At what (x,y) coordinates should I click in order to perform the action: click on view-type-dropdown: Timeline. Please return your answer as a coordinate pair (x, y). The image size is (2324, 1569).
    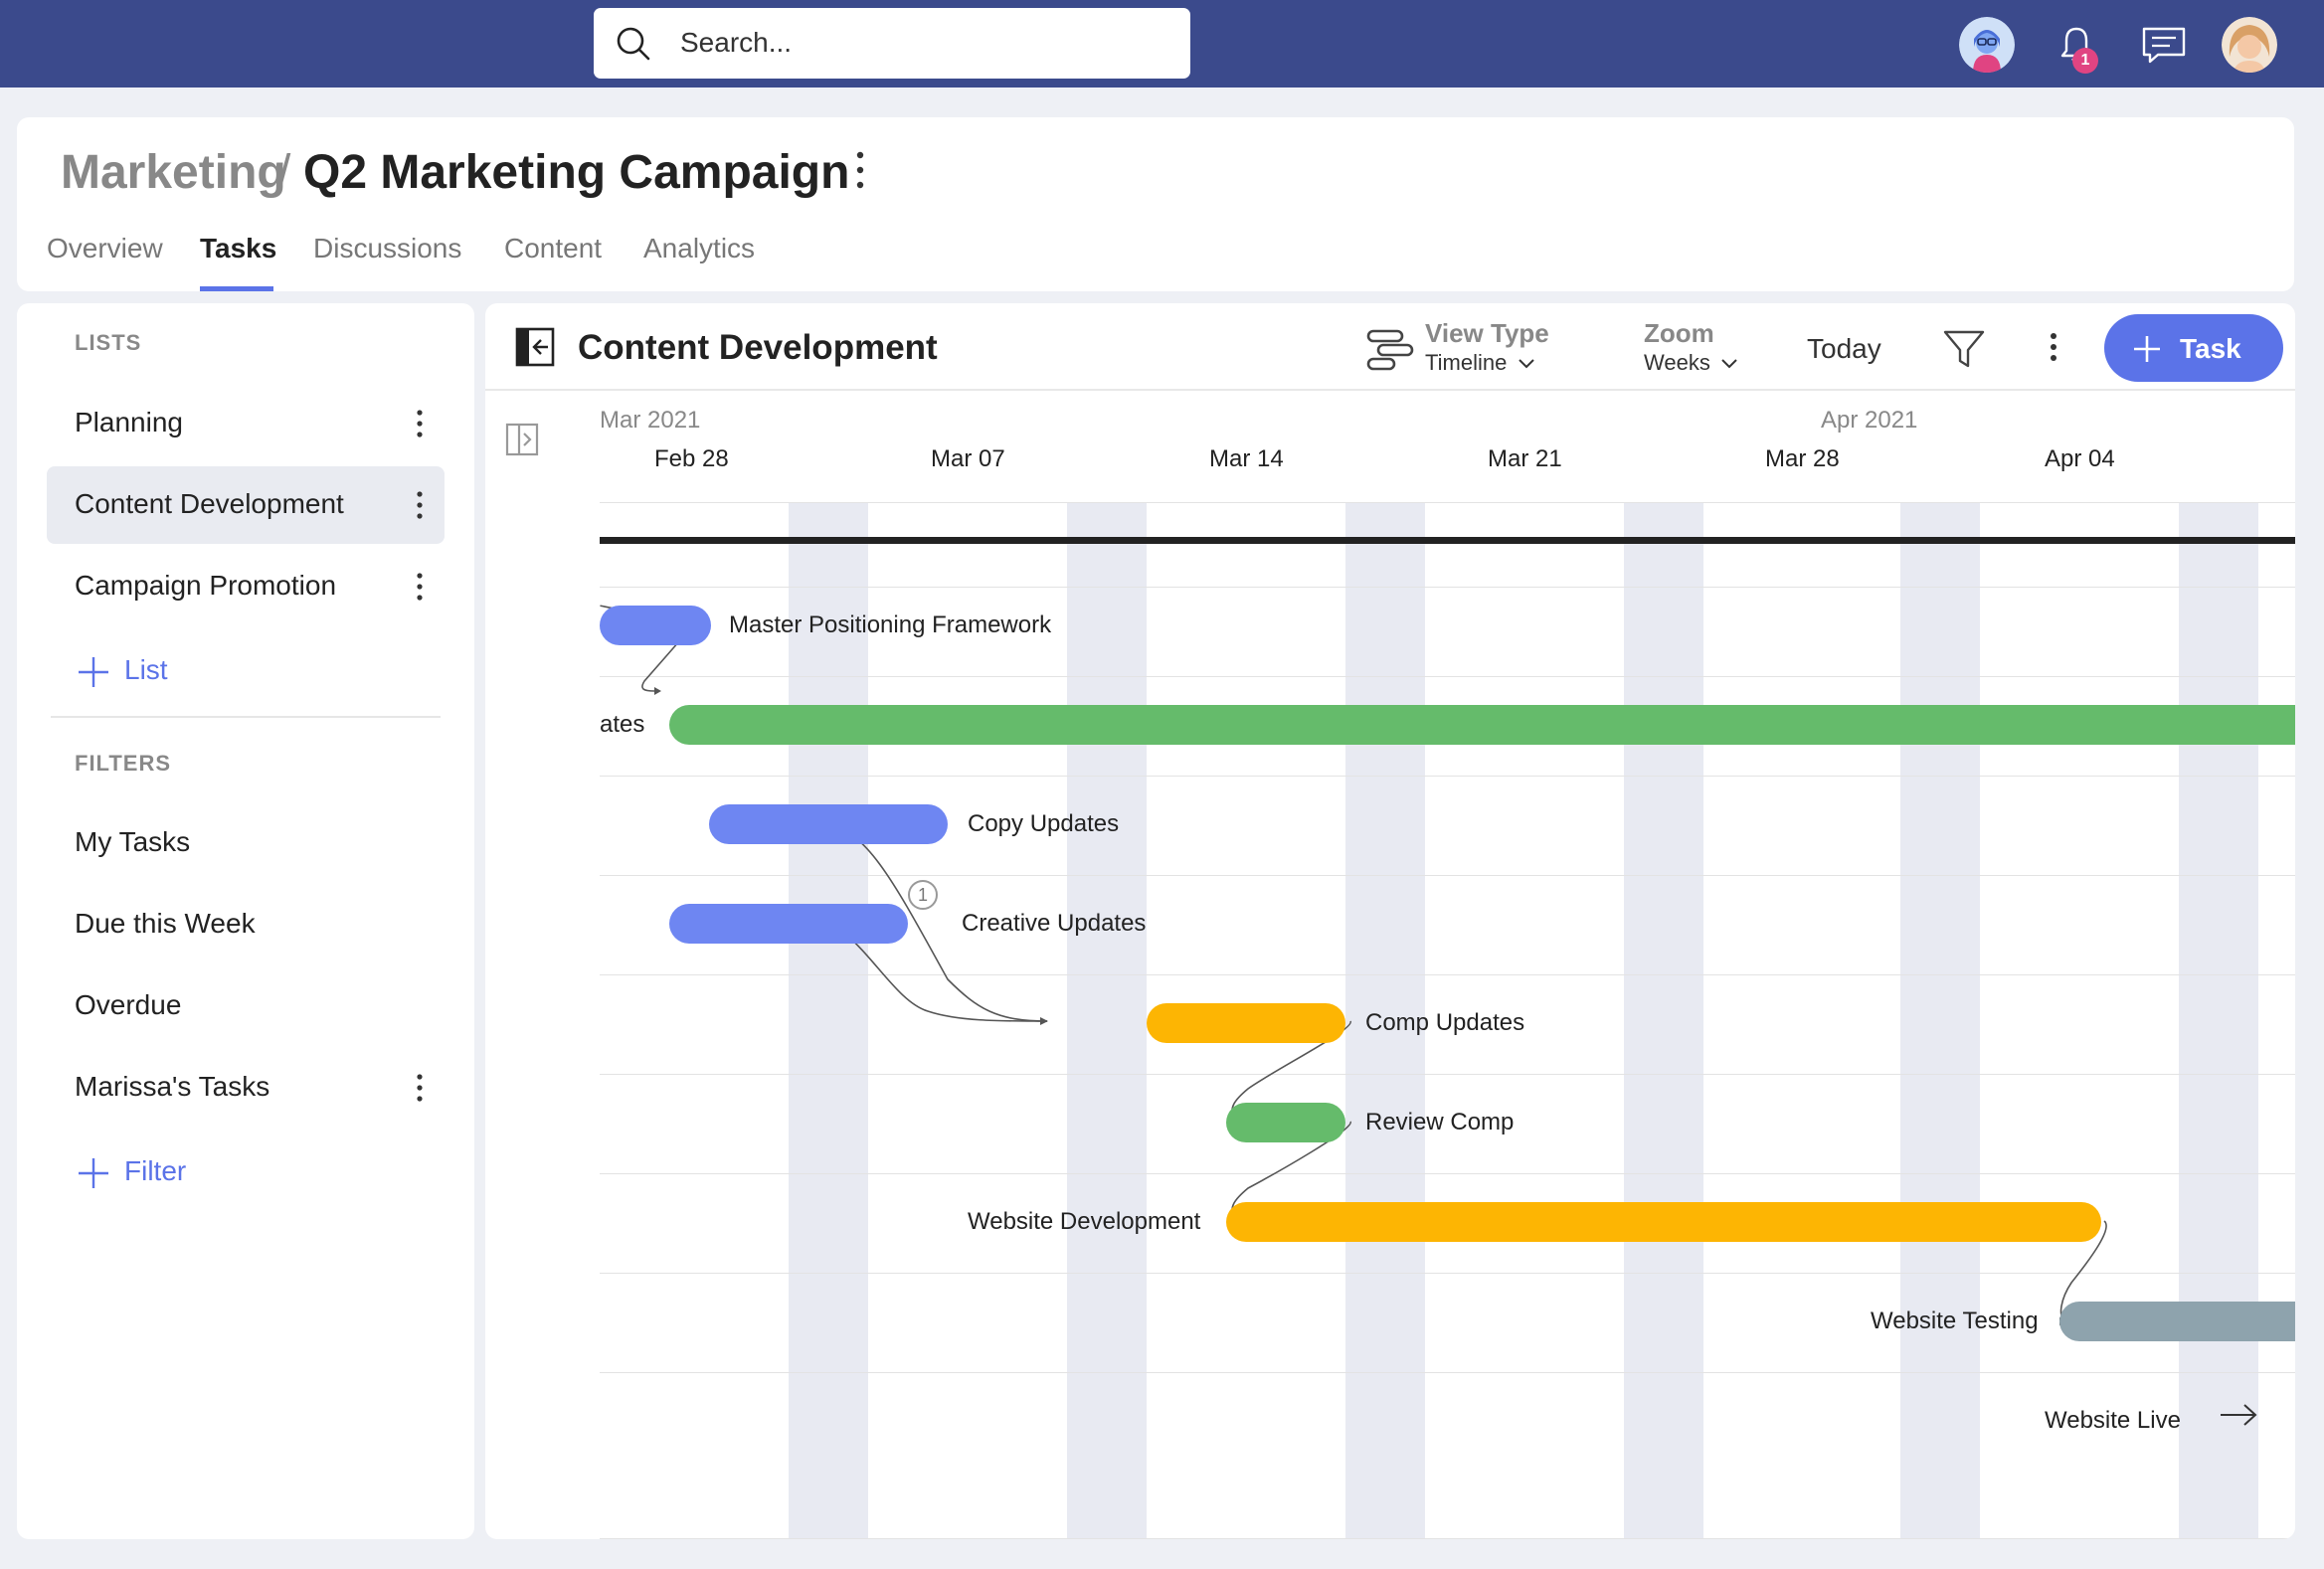
    Looking at the image, I should click on (1480, 363).